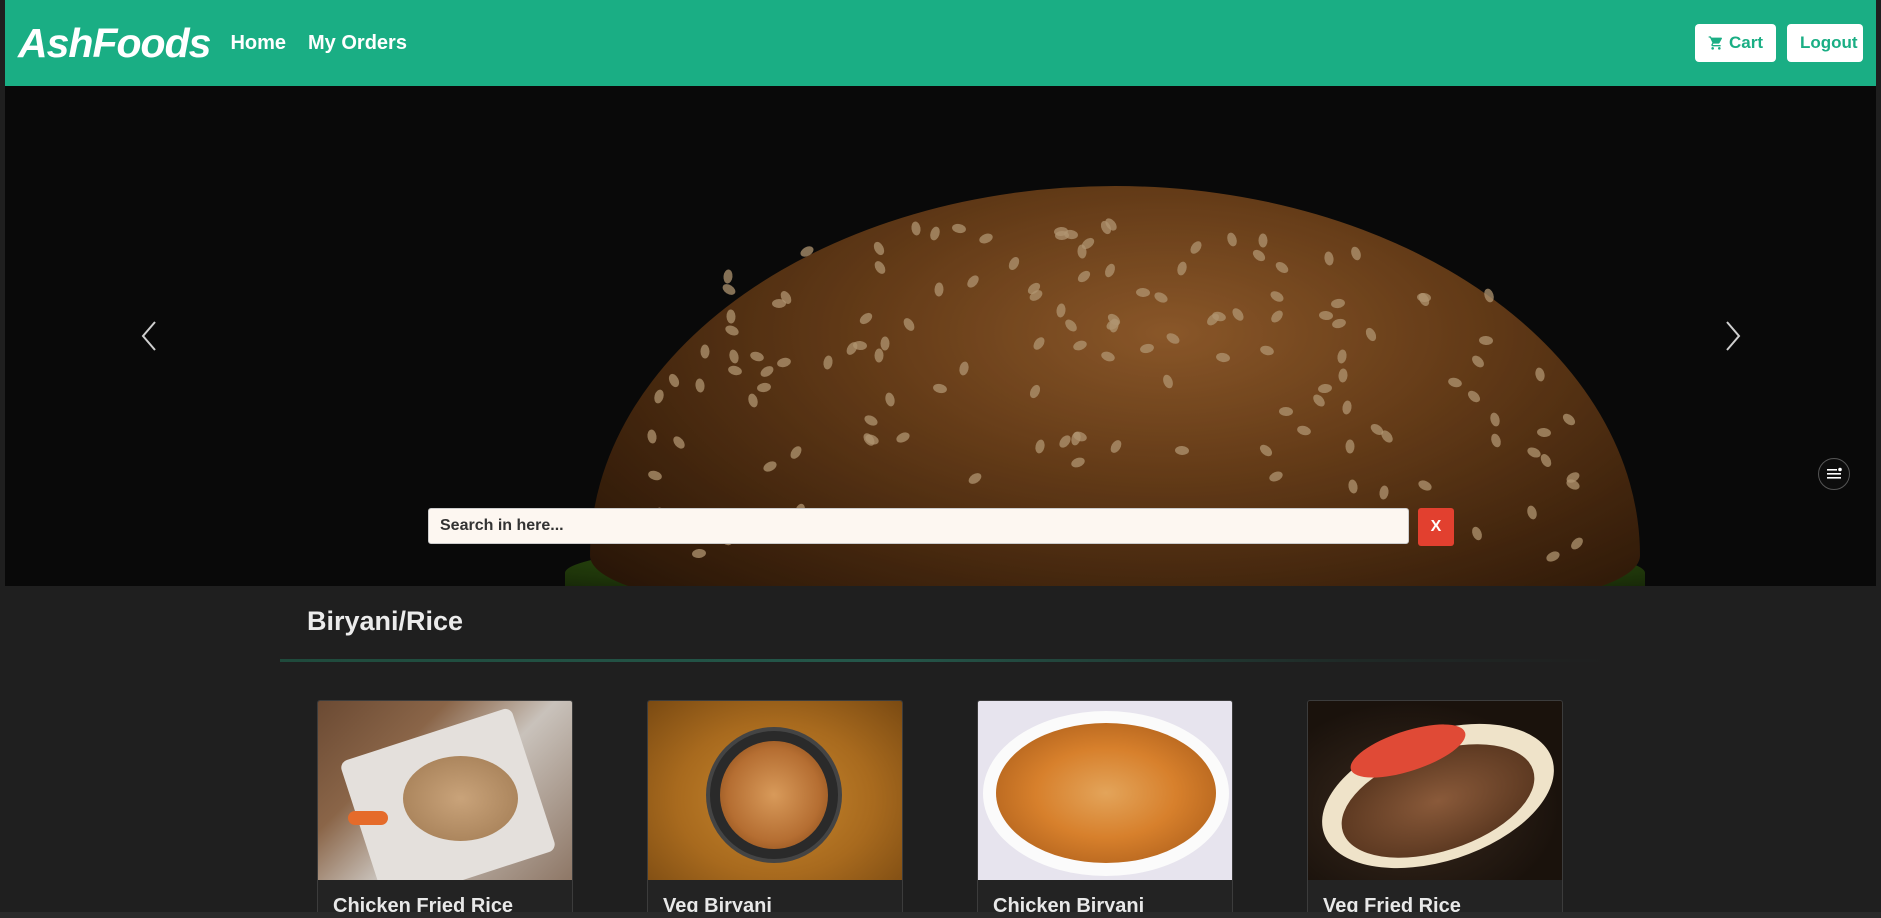 Image resolution: width=1881 pixels, height=918 pixels. What do you see at coordinates (918, 526) in the screenshot?
I see `search-input` at bounding box center [918, 526].